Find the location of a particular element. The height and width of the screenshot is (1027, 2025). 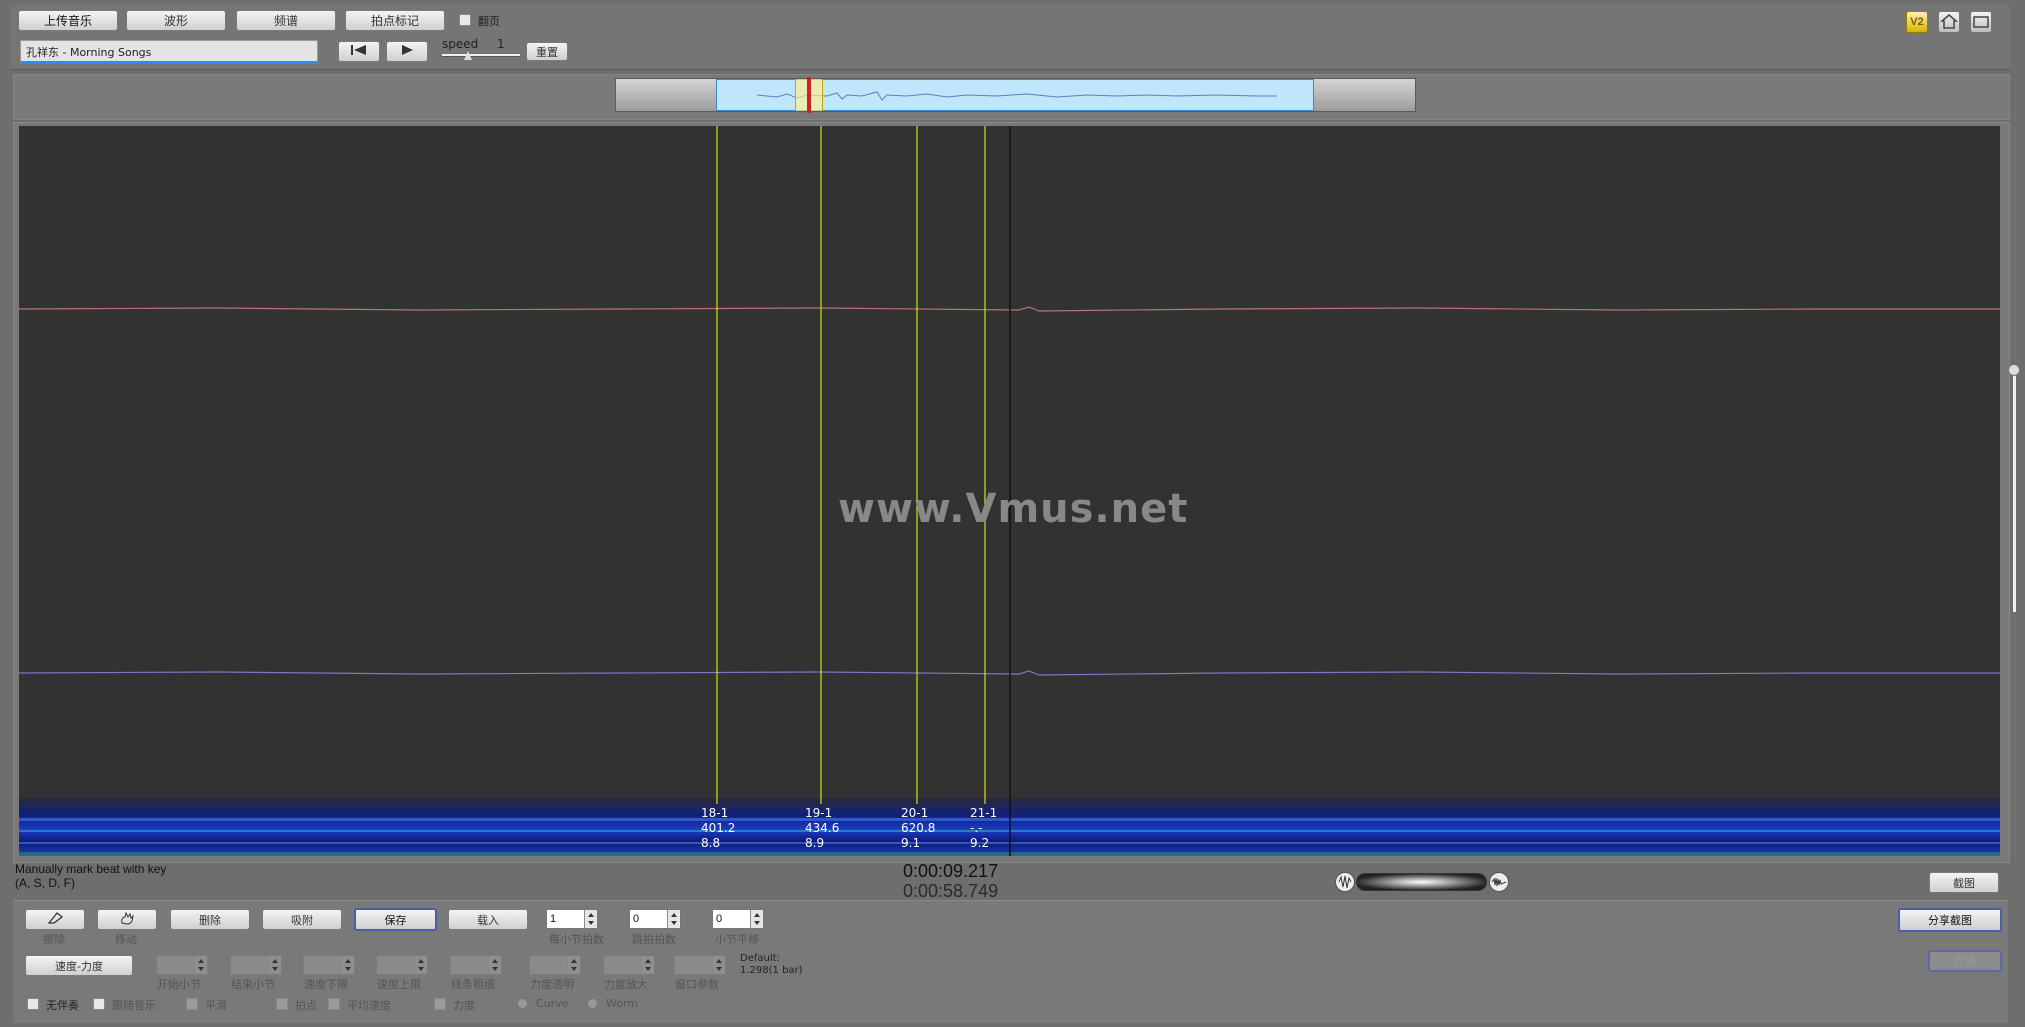

worm-radio is located at coordinates (592, 1003).